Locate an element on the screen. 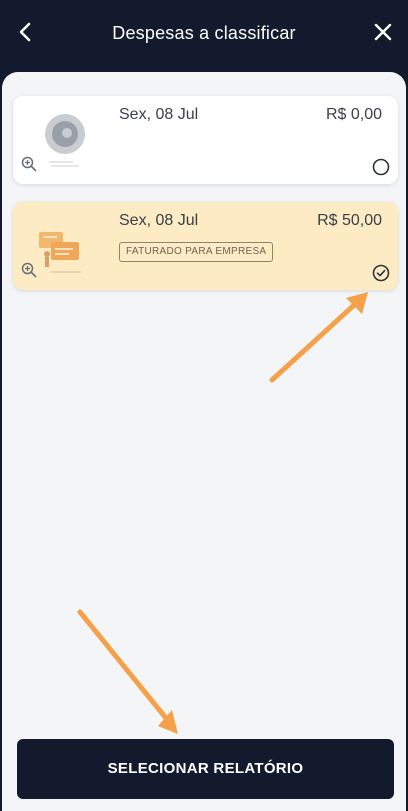  app-header: Despesas a classificar is located at coordinates (204, 35).